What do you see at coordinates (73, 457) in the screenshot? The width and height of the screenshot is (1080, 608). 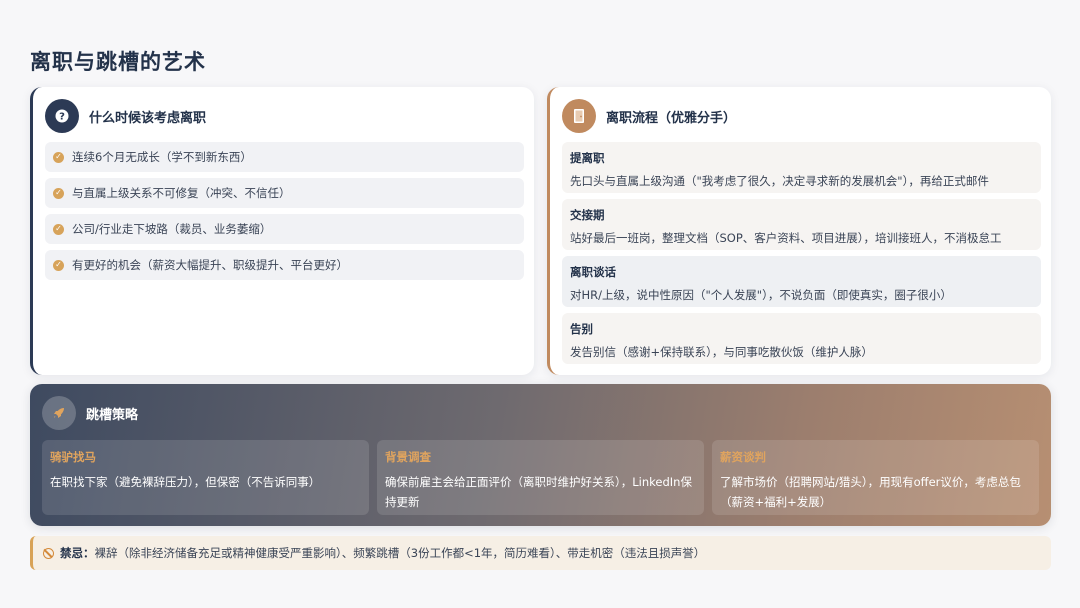 I see `strategy-box-title: 骑驴找马` at bounding box center [73, 457].